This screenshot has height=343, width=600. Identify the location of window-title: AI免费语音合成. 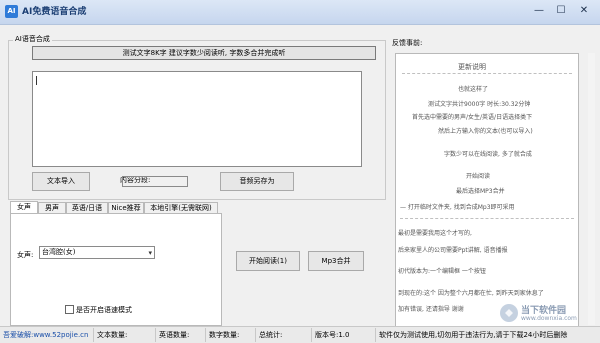
(54, 12).